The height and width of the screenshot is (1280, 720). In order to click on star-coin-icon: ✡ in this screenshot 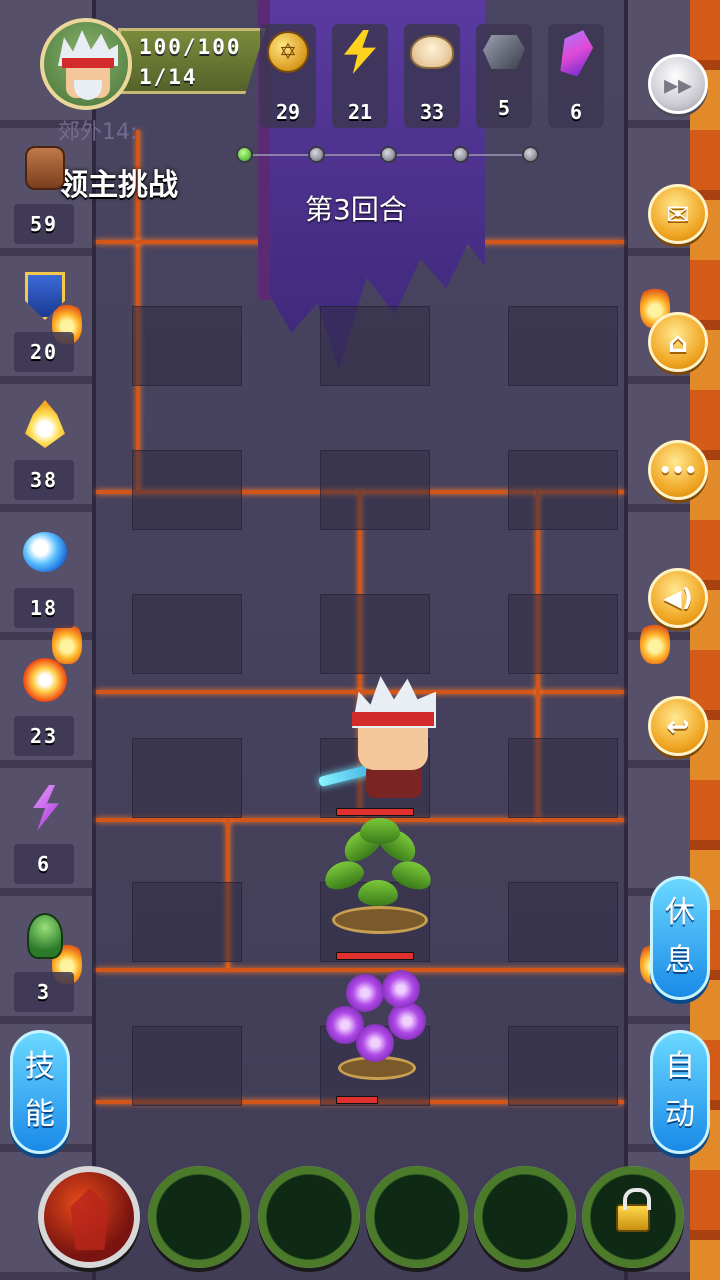, I will do `click(288, 52)`.